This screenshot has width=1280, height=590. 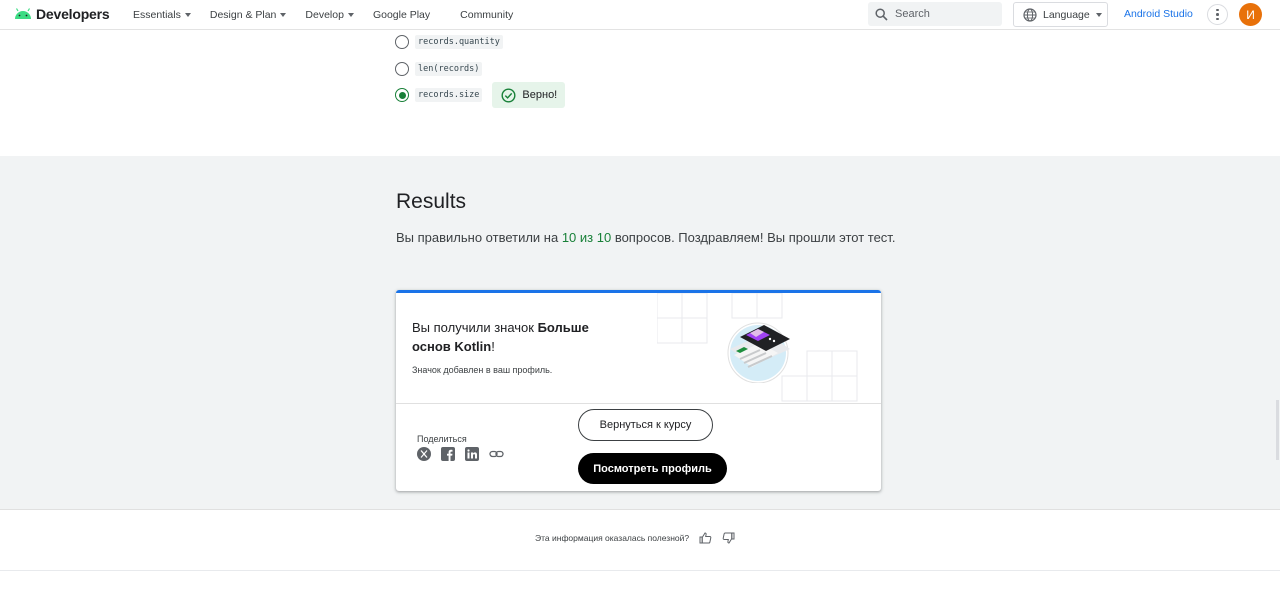 I want to click on link-icon, so click(x=496, y=454).